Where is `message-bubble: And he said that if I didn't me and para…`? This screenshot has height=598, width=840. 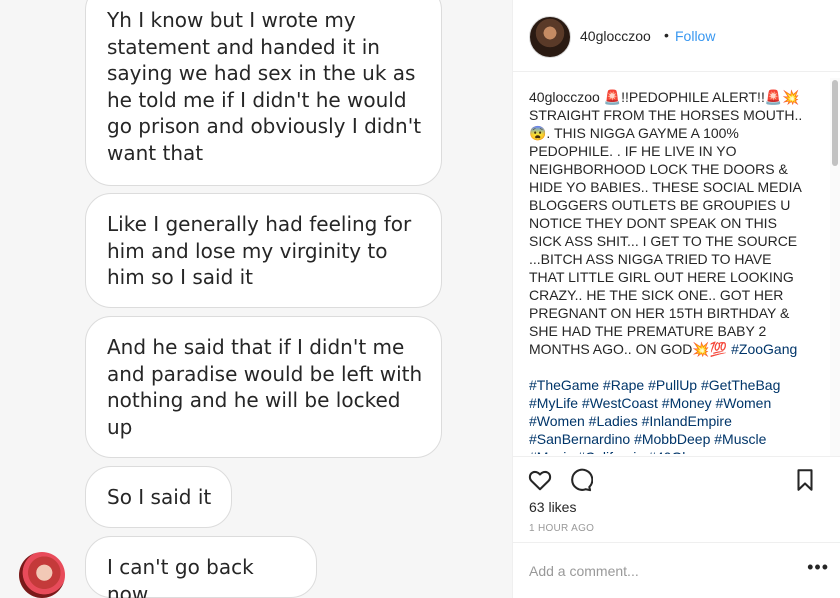
message-bubble: And he said that if I didn't me and para… is located at coordinates (263, 387).